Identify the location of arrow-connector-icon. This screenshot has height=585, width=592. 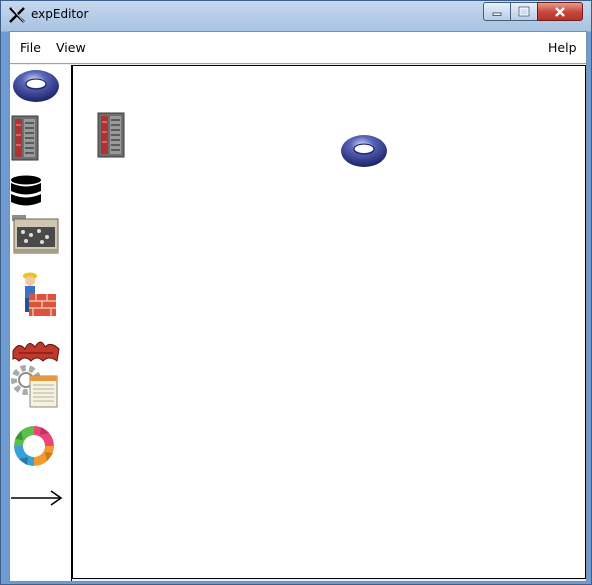
(37, 498).